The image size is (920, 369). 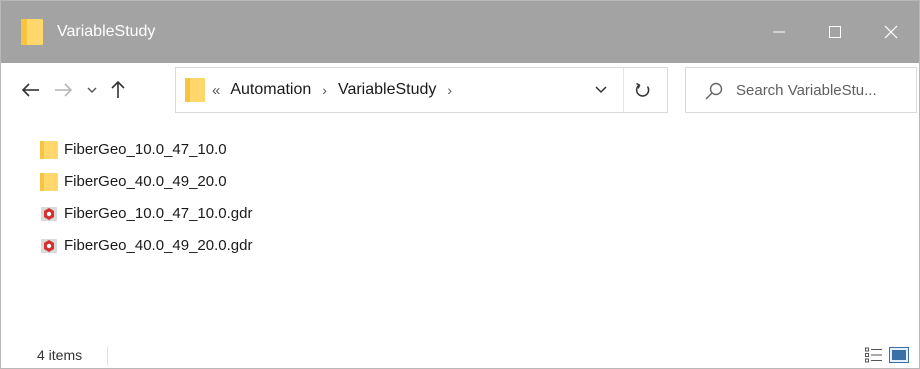 What do you see at coordinates (623, 90) in the screenshot?
I see `address-divider` at bounding box center [623, 90].